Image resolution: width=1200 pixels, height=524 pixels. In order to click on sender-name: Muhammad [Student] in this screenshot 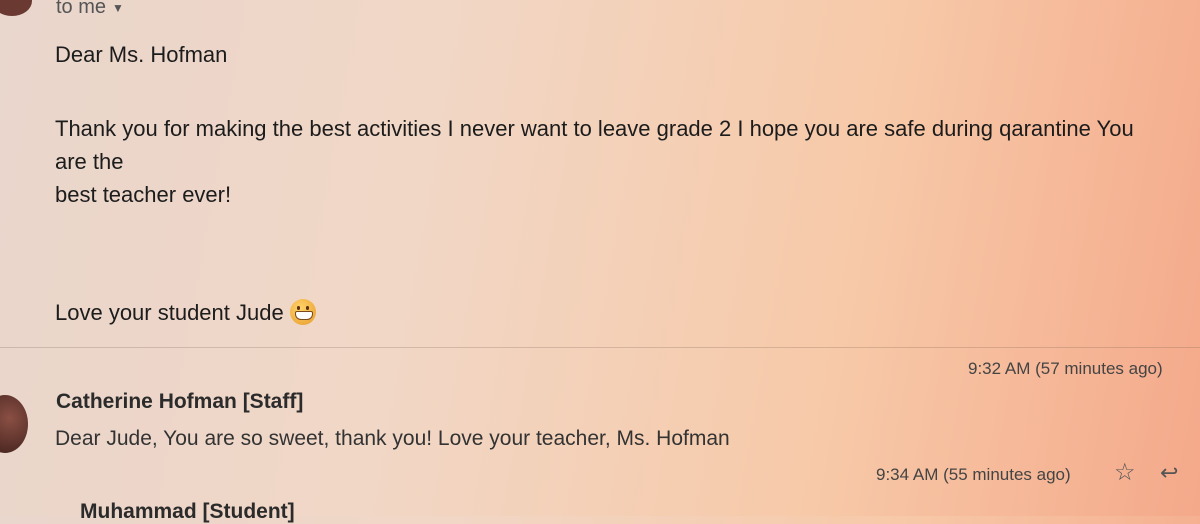, I will do `click(187, 512)`.